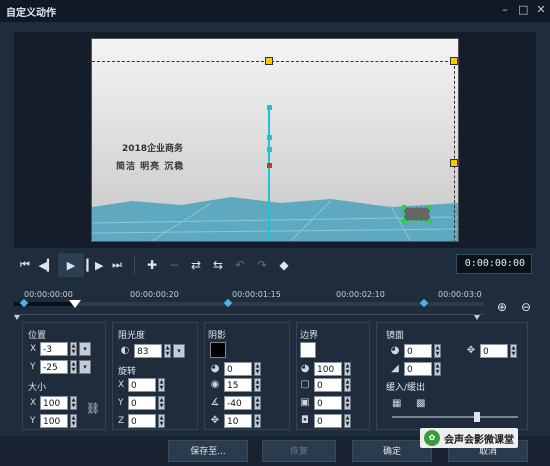  What do you see at coordinates (399, 404) in the screenshot?
I see `fade-in-icon: ▦` at bounding box center [399, 404].